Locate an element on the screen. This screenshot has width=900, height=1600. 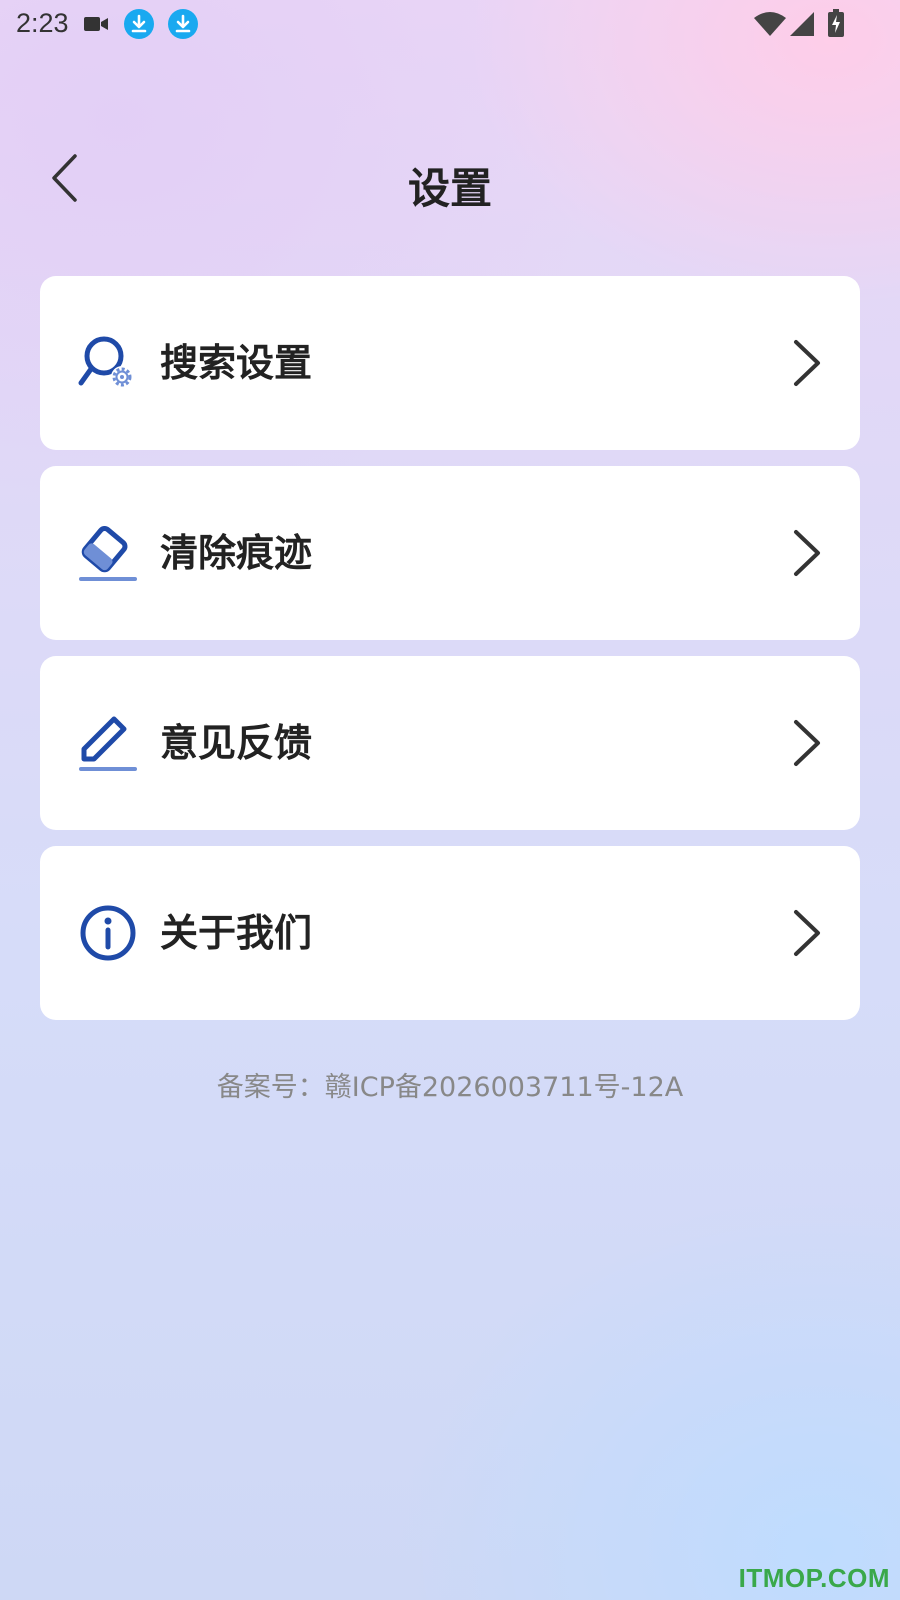
video-camera-icon is located at coordinates (96, 24).